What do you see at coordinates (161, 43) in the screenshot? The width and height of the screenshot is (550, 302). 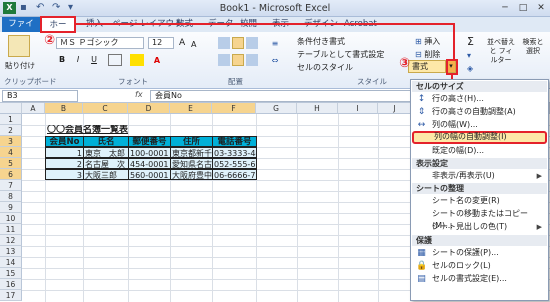 I see `font-size-select: 12` at bounding box center [161, 43].